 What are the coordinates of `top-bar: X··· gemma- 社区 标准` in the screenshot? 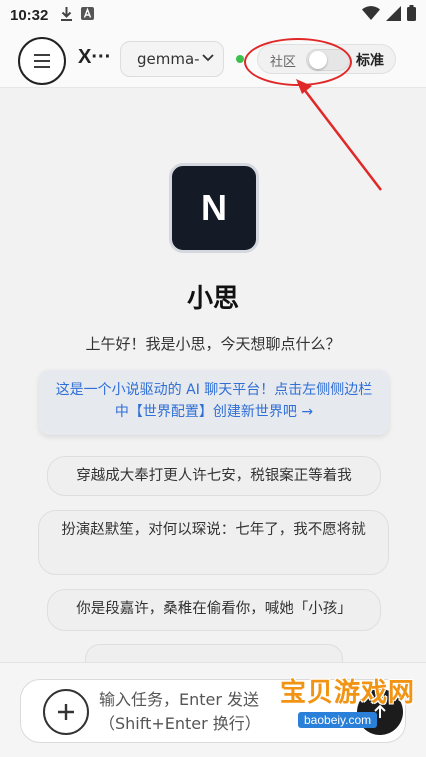 It's located at (213, 59).